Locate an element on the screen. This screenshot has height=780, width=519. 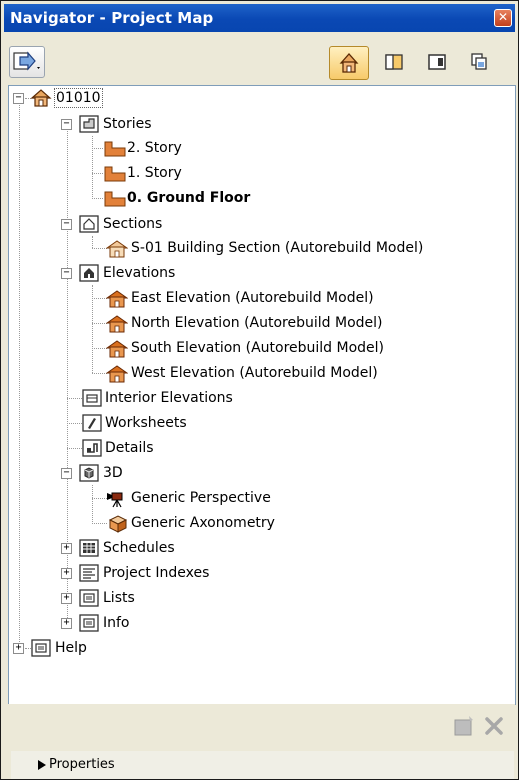
help-icon is located at coordinates (41, 648).